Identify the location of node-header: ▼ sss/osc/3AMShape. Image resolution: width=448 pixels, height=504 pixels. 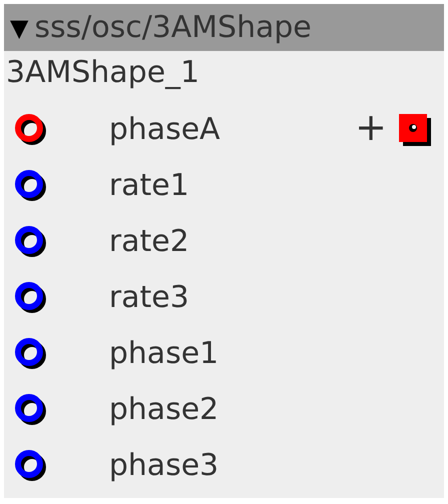
(224, 27).